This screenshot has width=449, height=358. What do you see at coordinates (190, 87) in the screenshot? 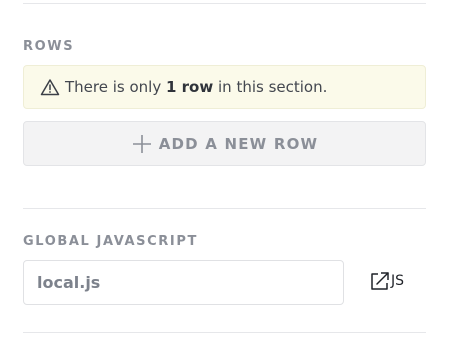
I see `notice-row-count: 1 row` at bounding box center [190, 87].